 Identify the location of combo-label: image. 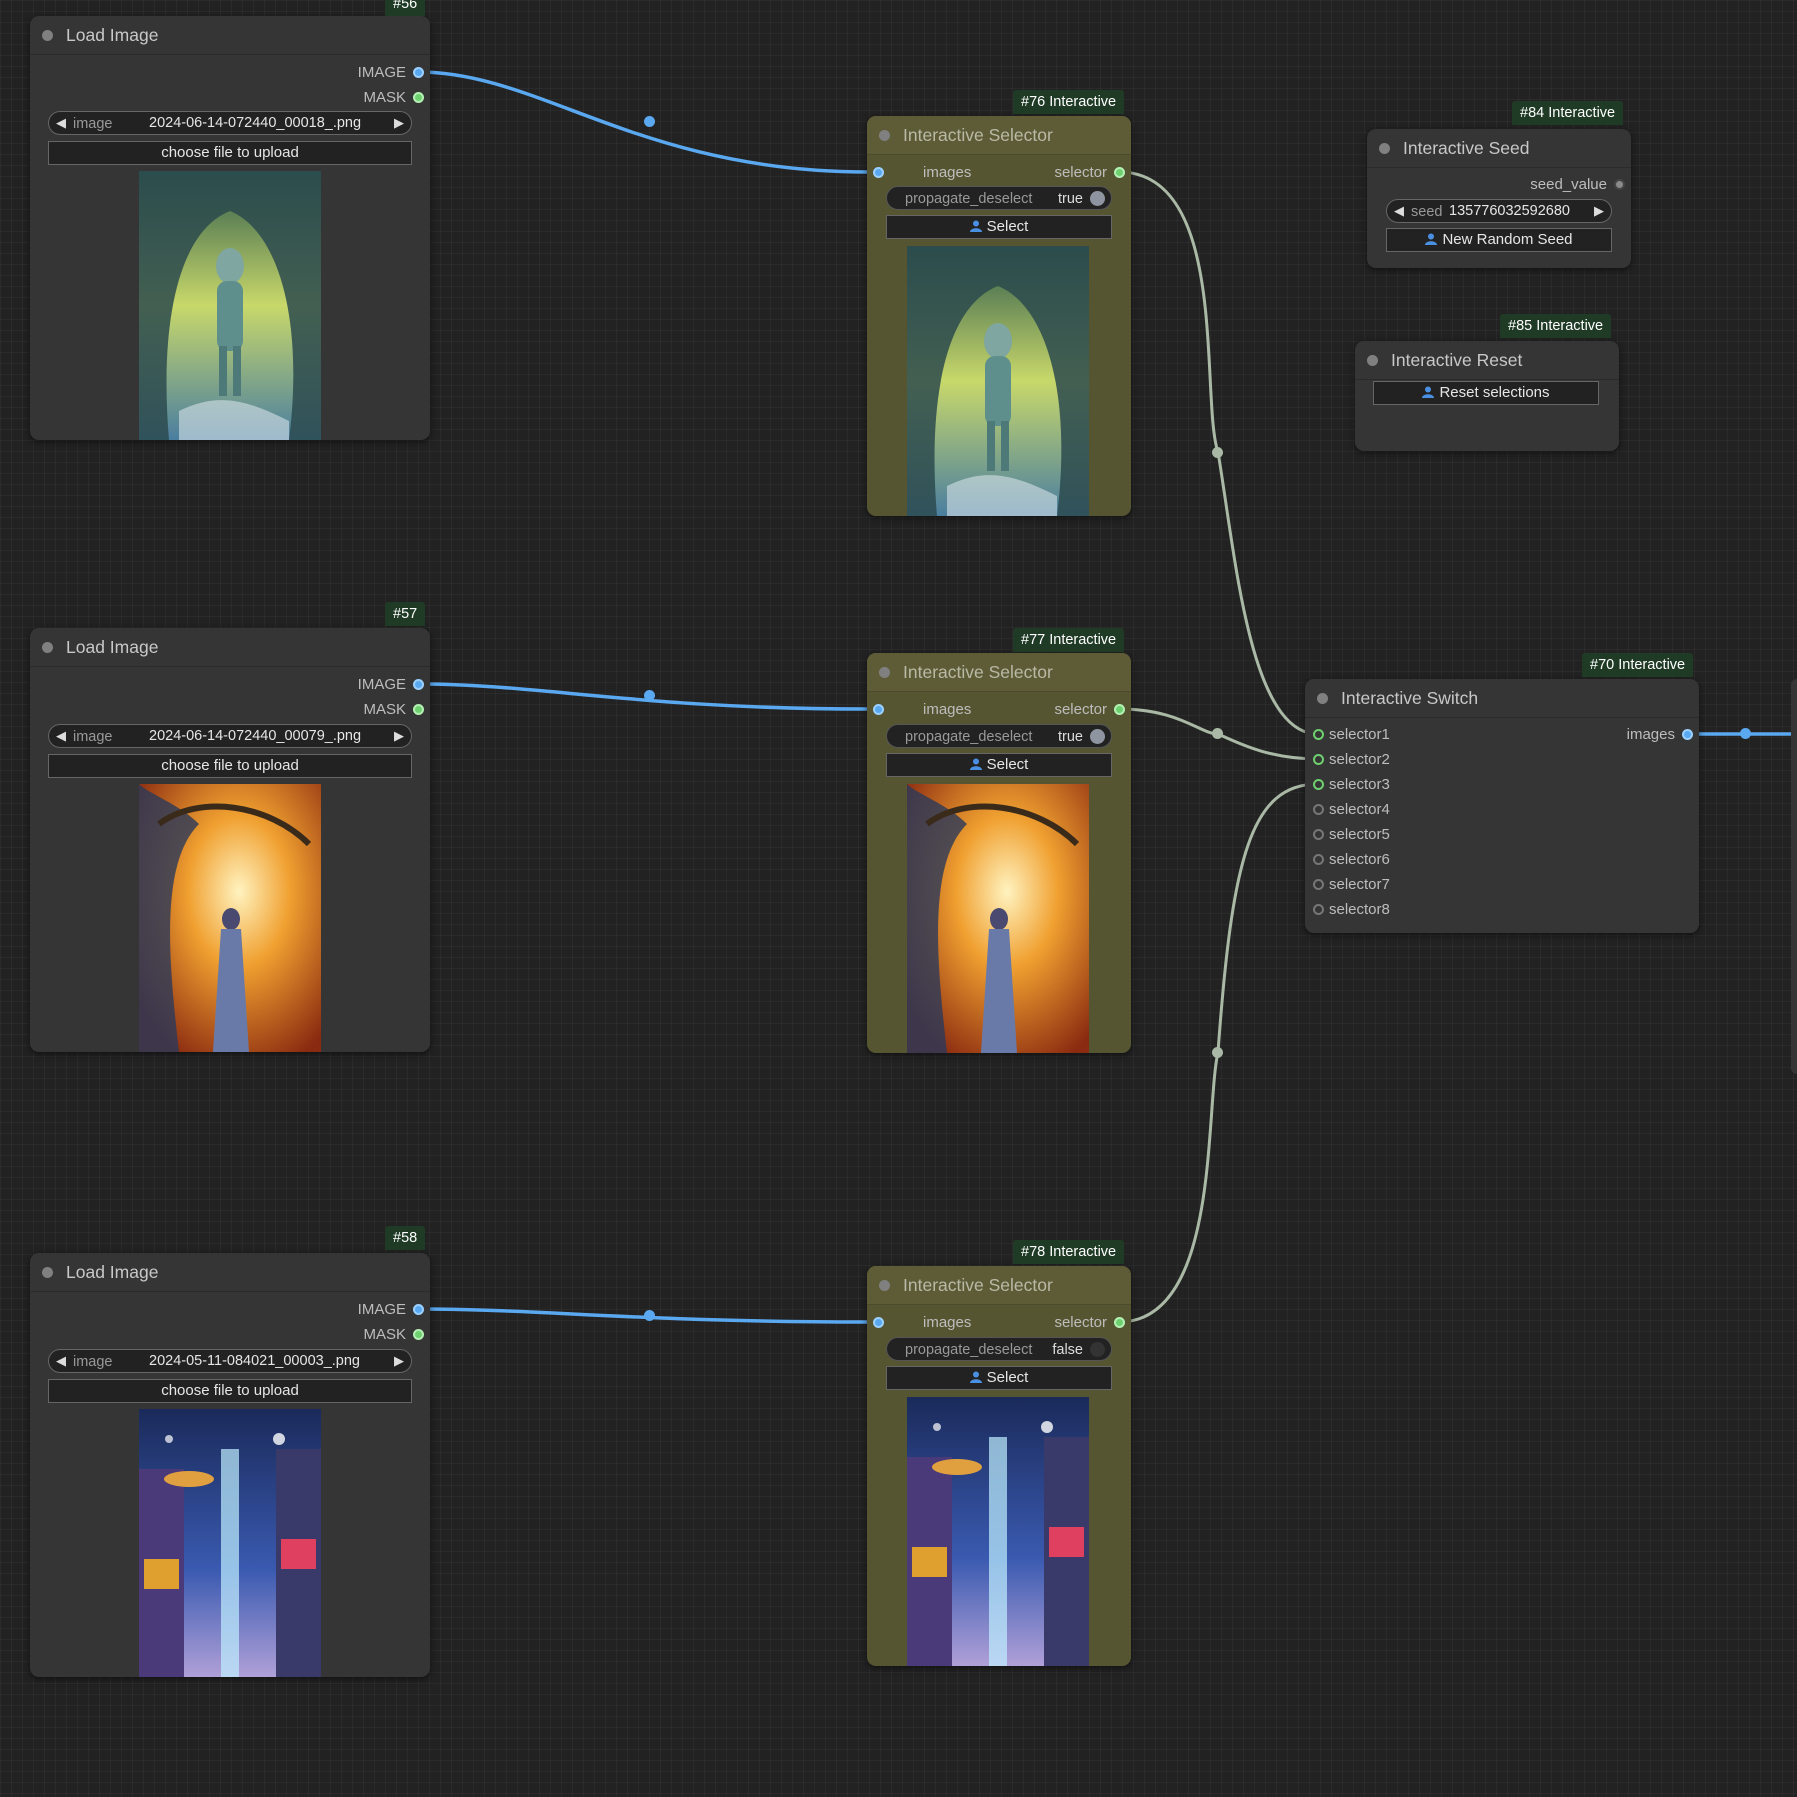
(93, 737).